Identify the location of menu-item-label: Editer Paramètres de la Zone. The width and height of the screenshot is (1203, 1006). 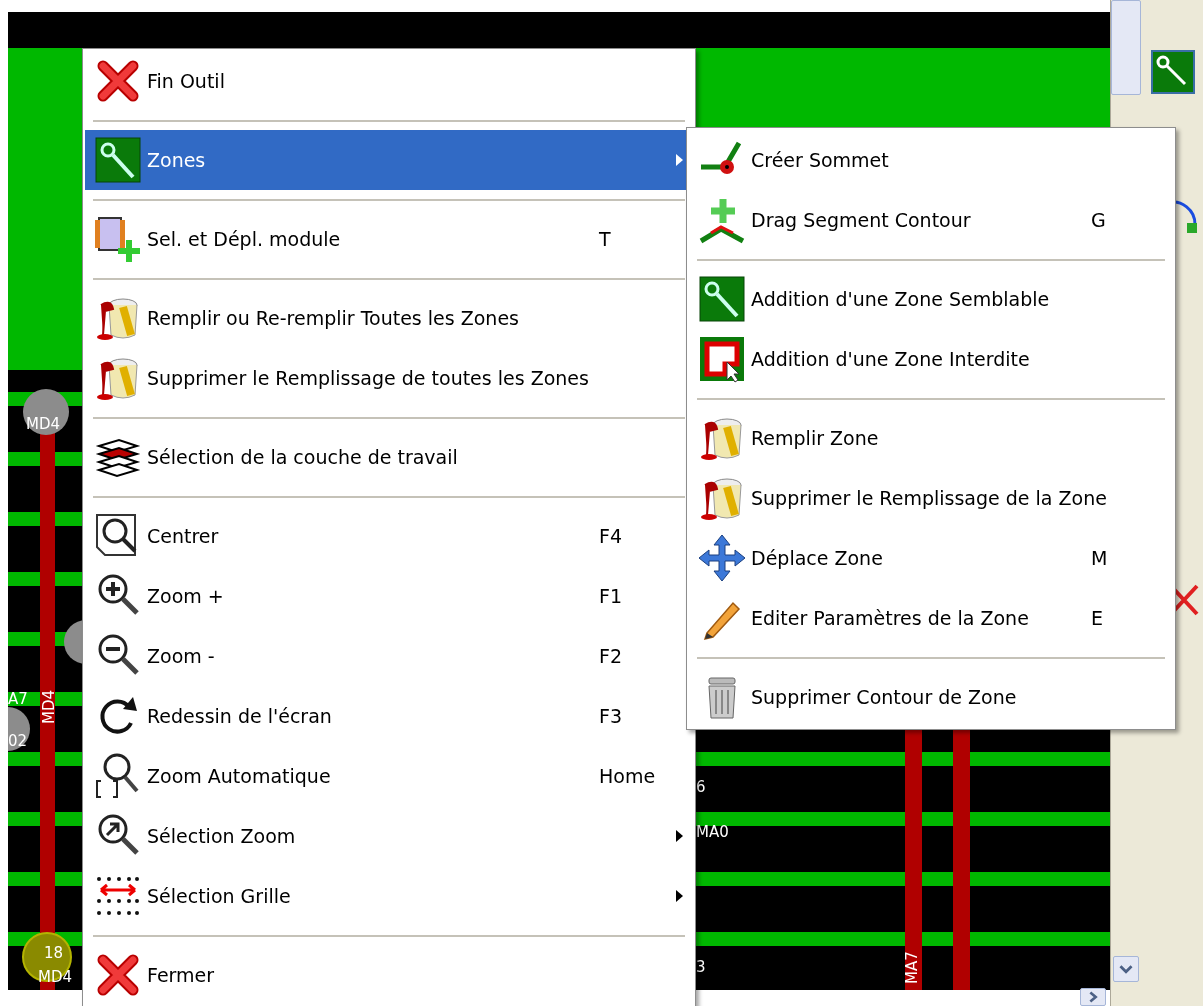
(890, 618).